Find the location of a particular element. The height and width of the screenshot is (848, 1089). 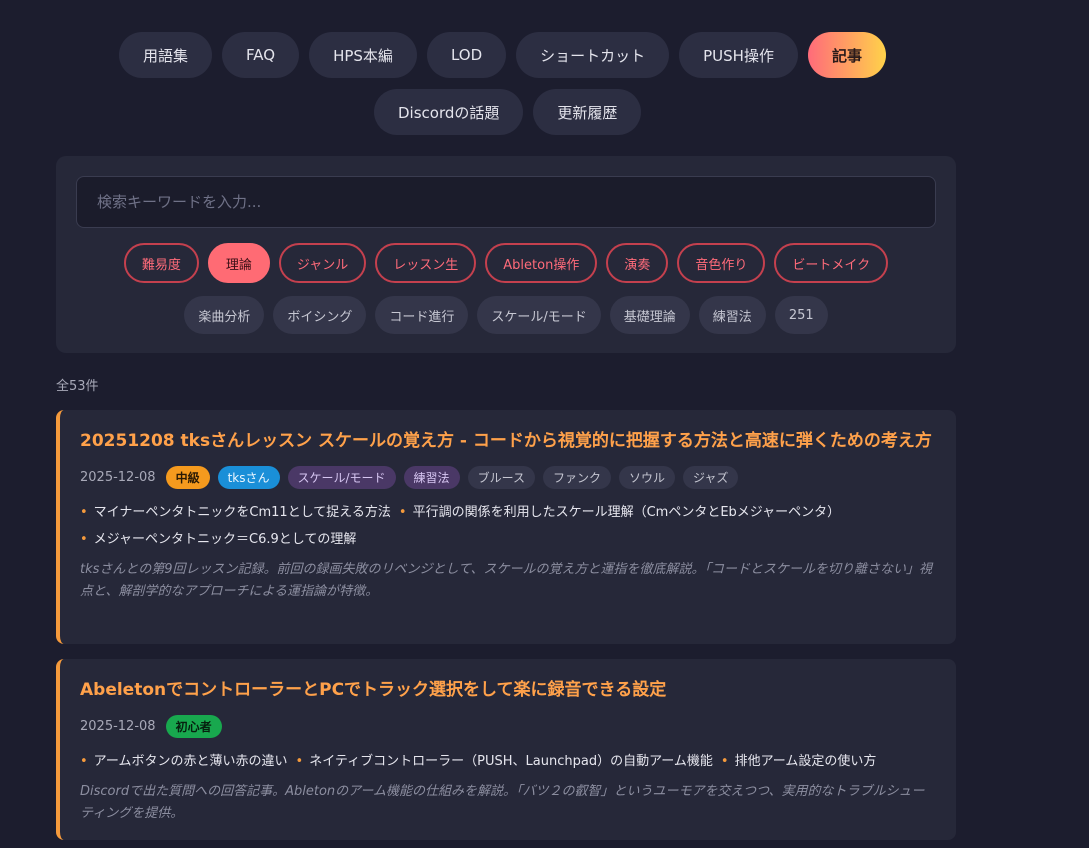

category-chip-ableton: Ableton操作 is located at coordinates (541, 263).